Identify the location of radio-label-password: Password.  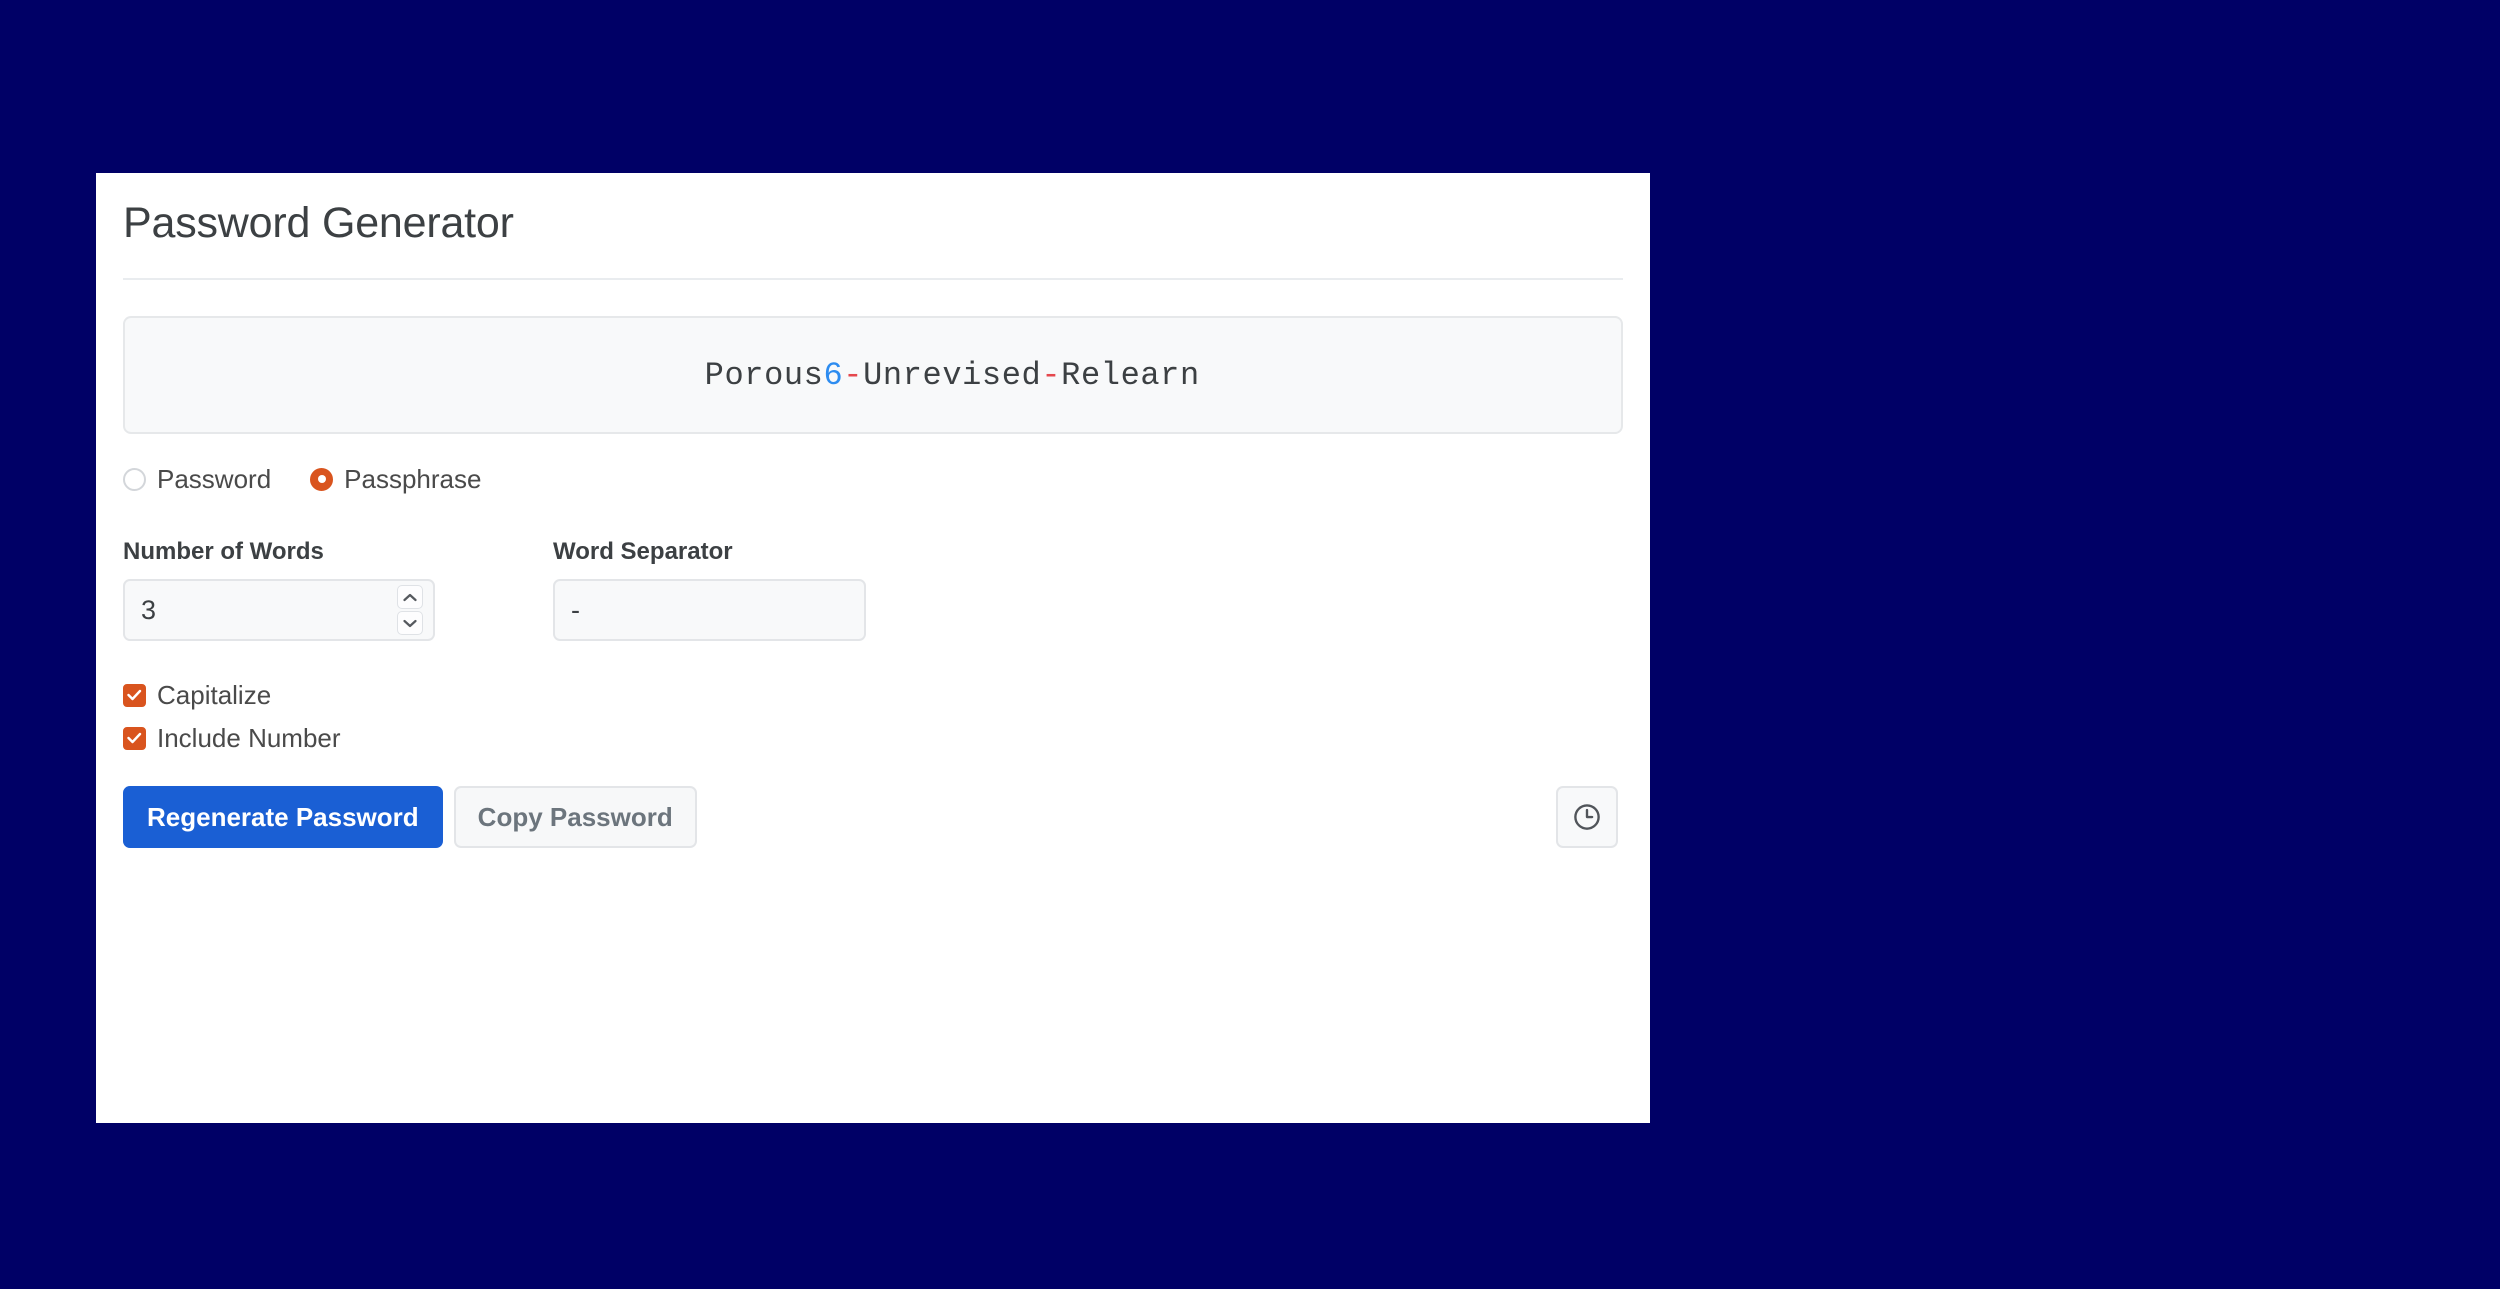
(214, 478).